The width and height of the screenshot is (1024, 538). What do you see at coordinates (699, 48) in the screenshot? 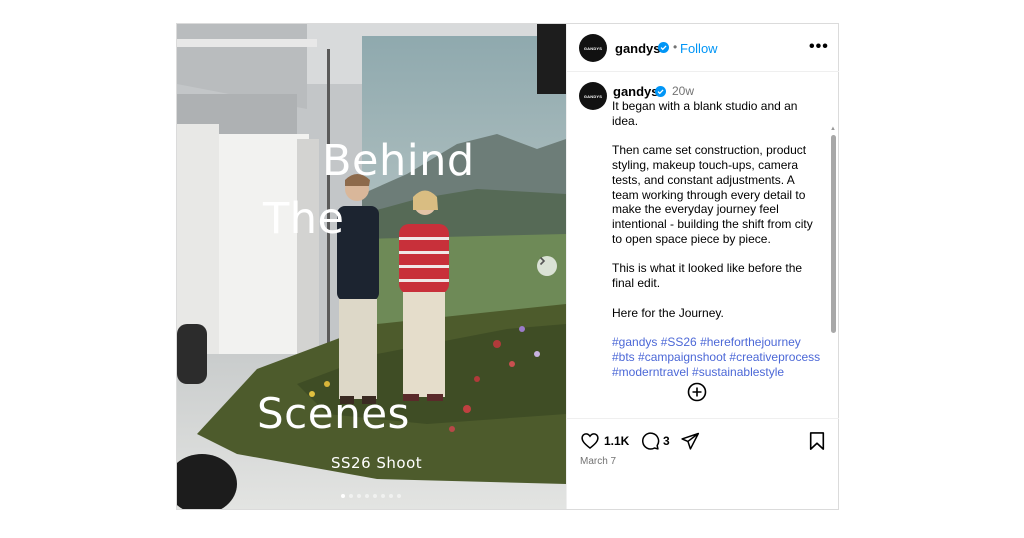
I see `follow-button: Follow` at bounding box center [699, 48].